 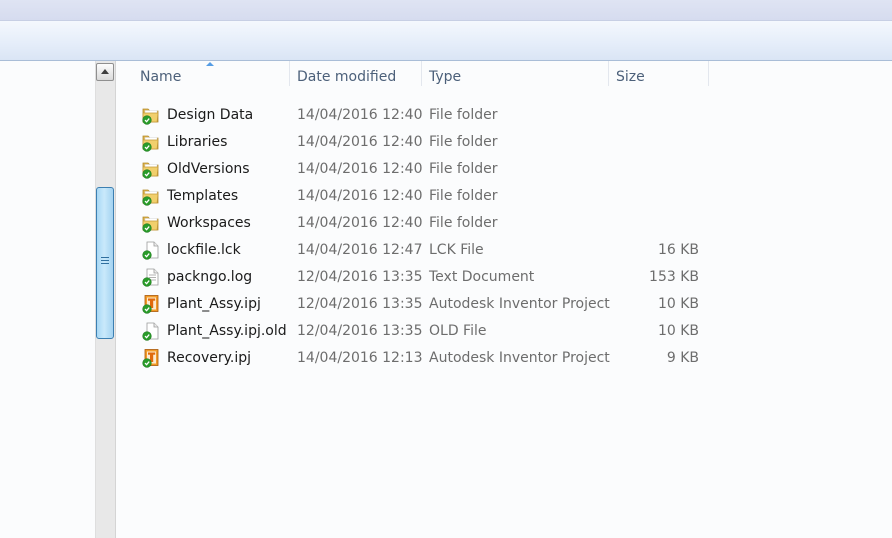 I want to click on column-header-type: Type, so click(x=445, y=77).